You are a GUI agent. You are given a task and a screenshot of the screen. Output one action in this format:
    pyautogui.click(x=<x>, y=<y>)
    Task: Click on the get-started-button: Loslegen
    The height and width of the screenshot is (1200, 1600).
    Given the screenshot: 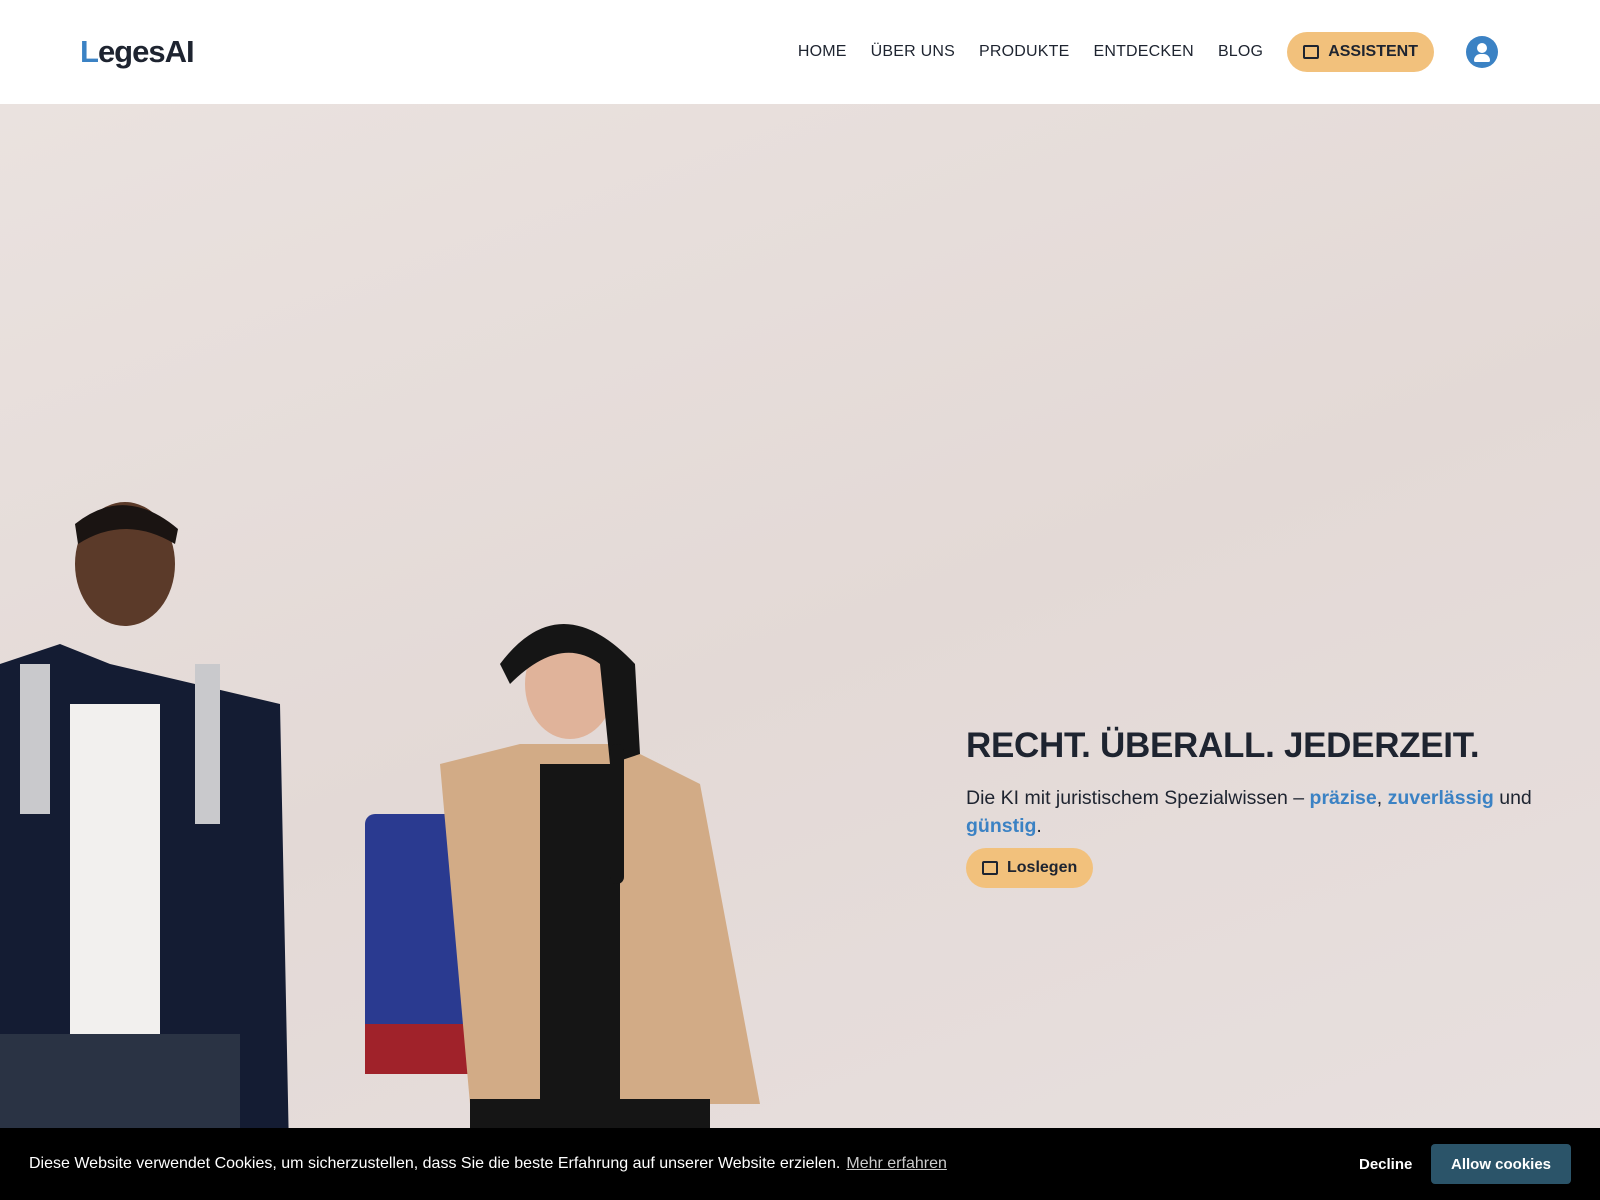 What is the action you would take?
    pyautogui.click(x=1030, y=868)
    